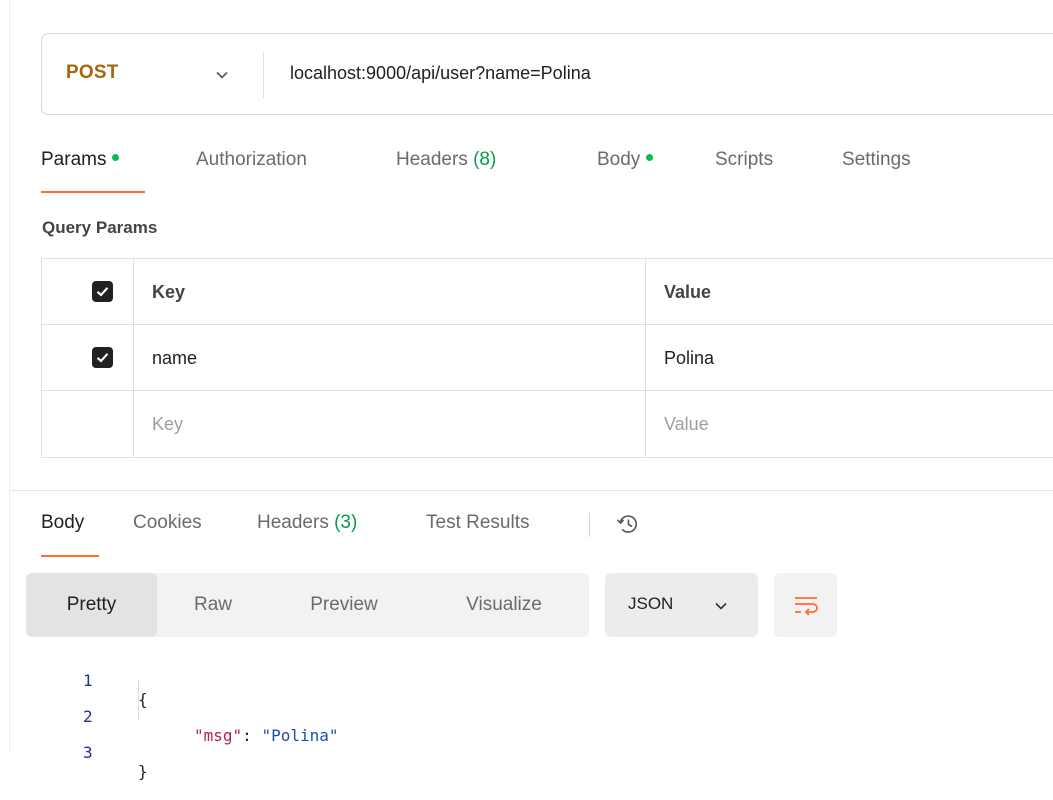 This screenshot has height=800, width=1053. Describe the element at coordinates (547, 292) in the screenshot. I see `table-header-row: Key Value` at that location.